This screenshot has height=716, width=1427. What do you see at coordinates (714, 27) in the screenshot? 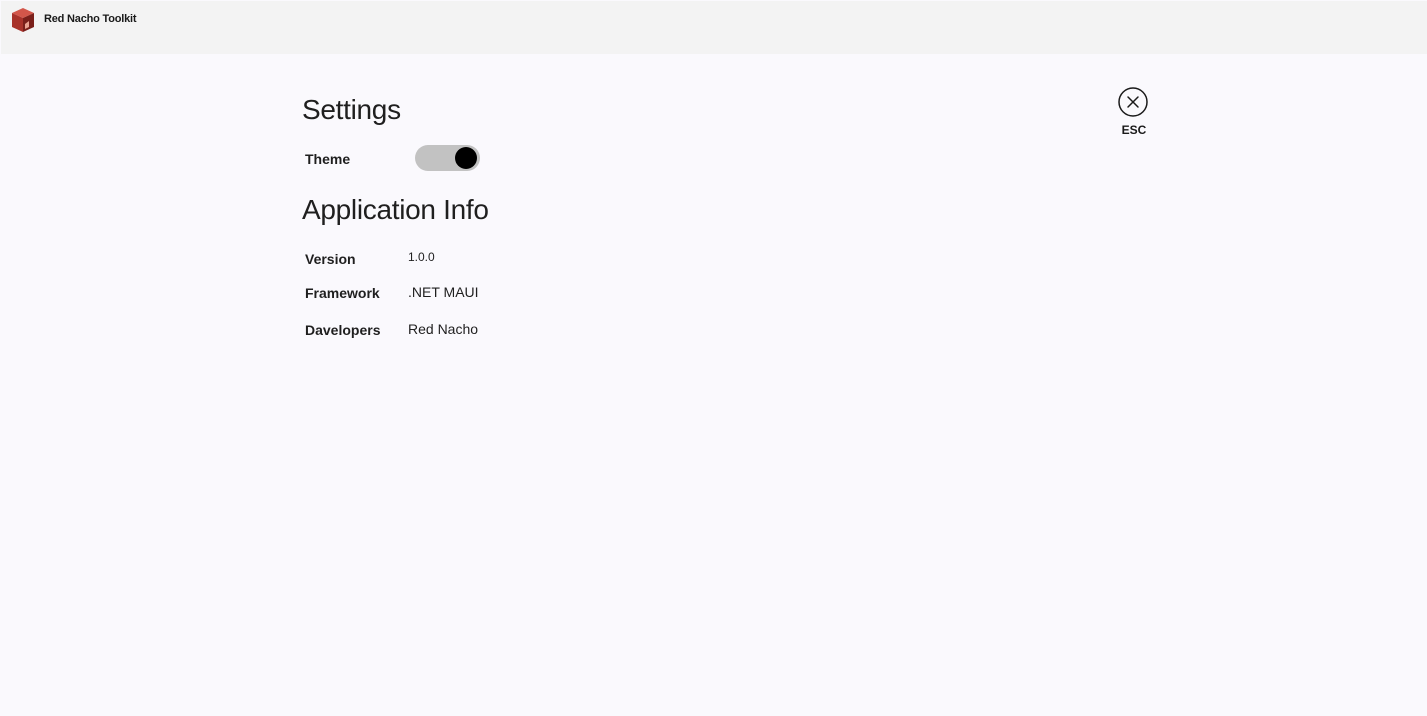
I see `title-bar: Red Nacho Toolkit` at bounding box center [714, 27].